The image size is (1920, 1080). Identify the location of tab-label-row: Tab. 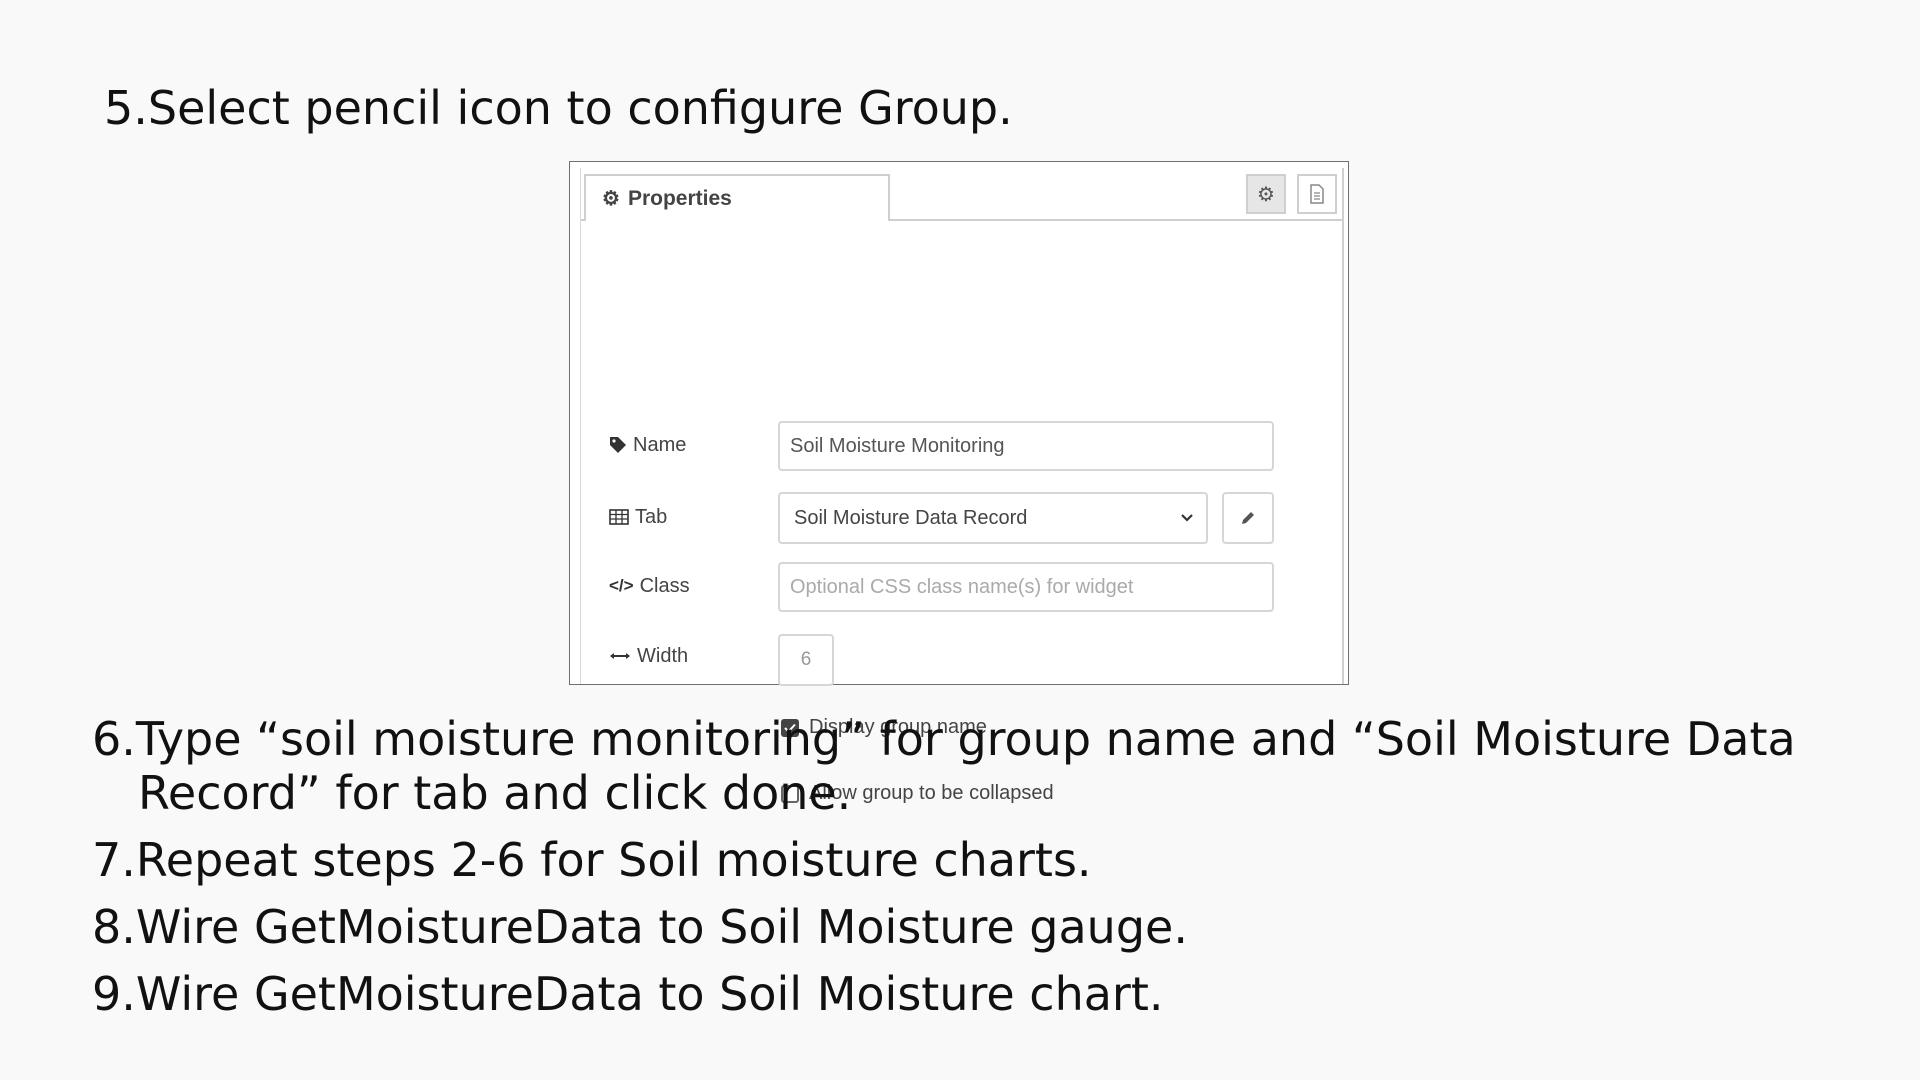
(638, 517).